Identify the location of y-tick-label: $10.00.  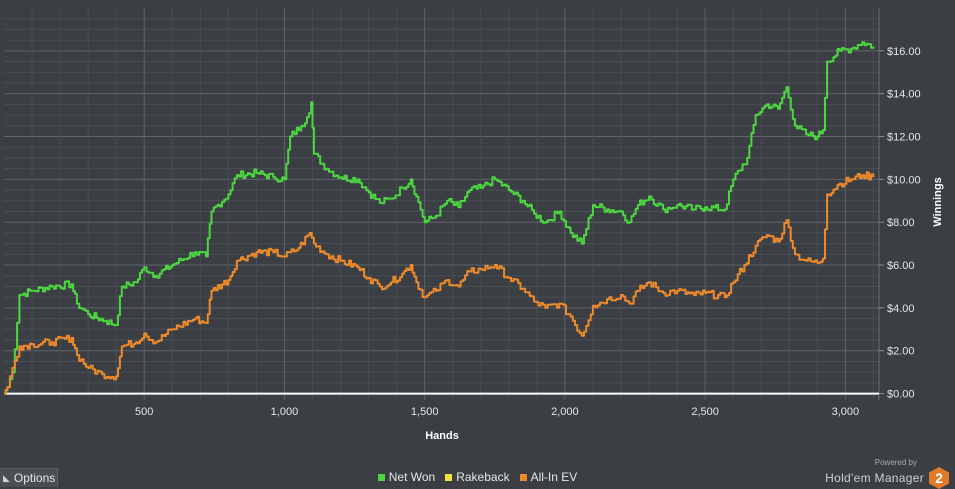
(904, 180).